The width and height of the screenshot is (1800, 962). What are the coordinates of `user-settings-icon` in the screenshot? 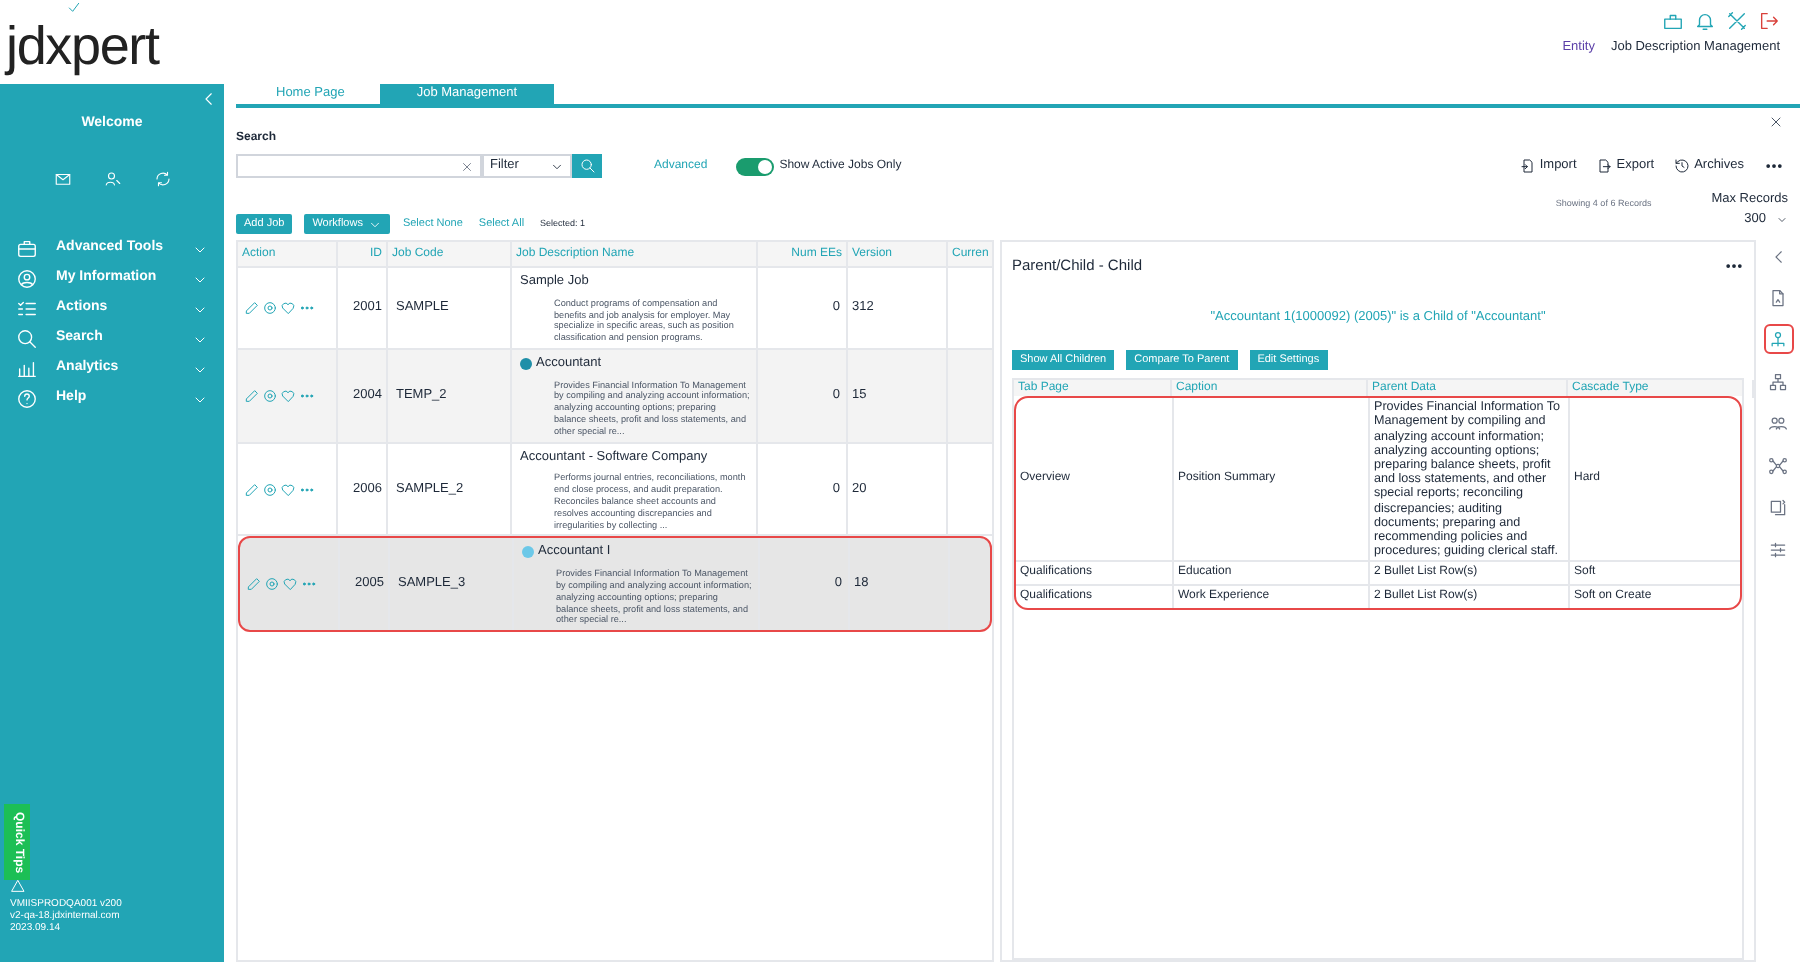 It's located at (112, 178).